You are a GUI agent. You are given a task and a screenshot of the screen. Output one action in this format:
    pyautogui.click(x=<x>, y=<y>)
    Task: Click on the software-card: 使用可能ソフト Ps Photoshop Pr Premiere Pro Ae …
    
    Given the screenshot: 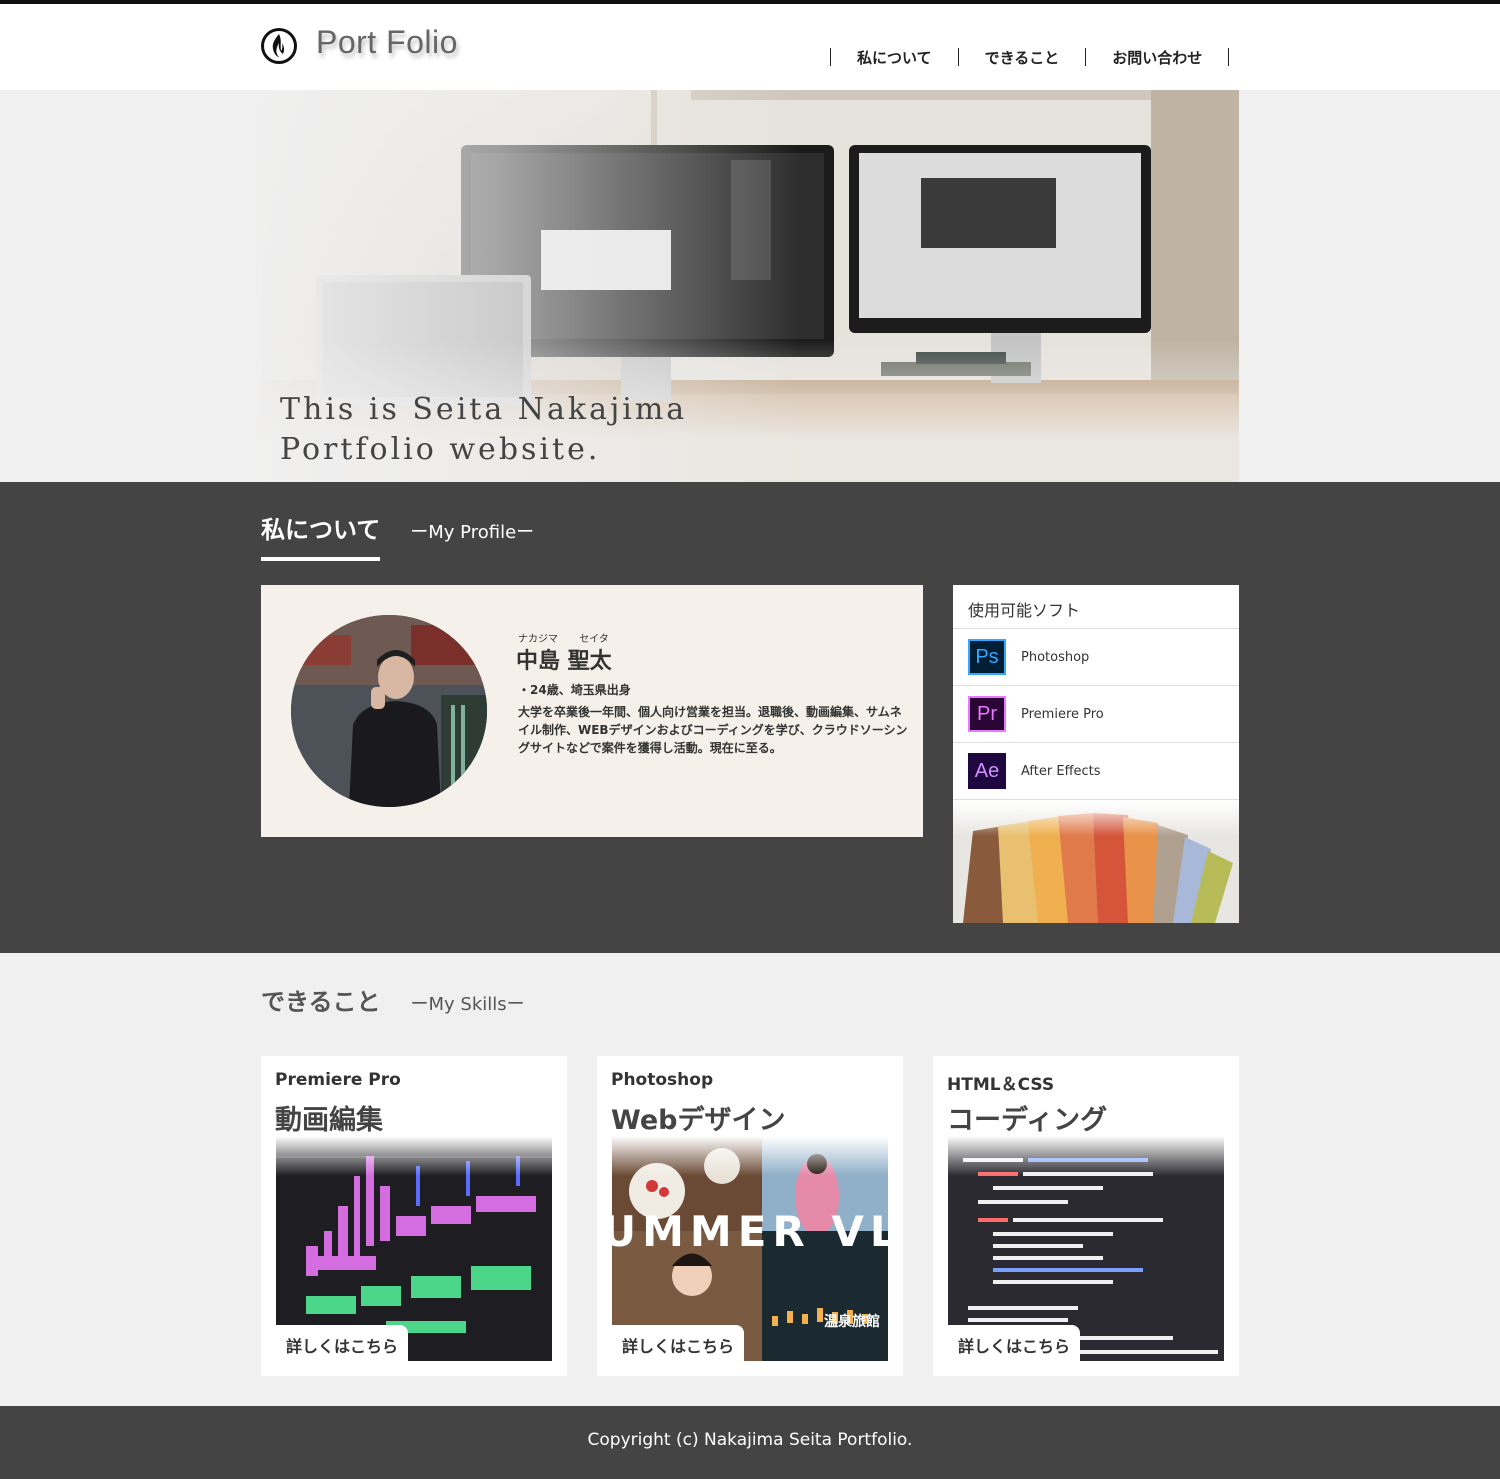 What is the action you would take?
    pyautogui.click(x=1096, y=754)
    